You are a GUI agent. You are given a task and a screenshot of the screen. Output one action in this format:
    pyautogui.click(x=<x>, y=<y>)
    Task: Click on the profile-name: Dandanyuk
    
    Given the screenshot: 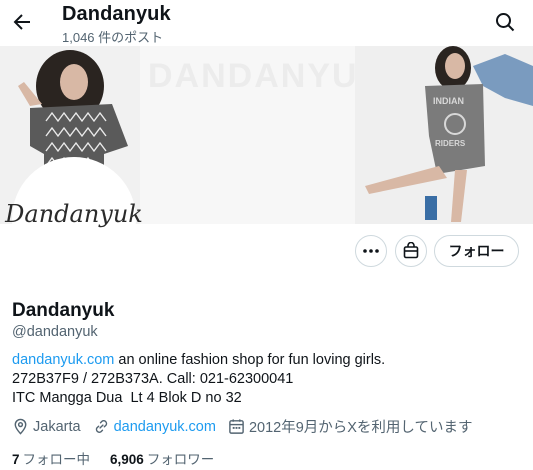 What is the action you would take?
    pyautogui.click(x=63, y=310)
    